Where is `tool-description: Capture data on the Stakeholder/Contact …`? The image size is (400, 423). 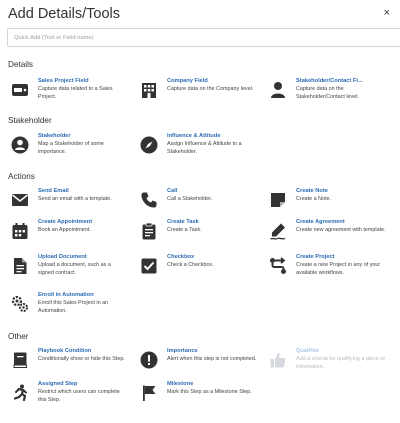
tool-description: Capture data on the Stakeholder/Contact … is located at coordinates (327, 93).